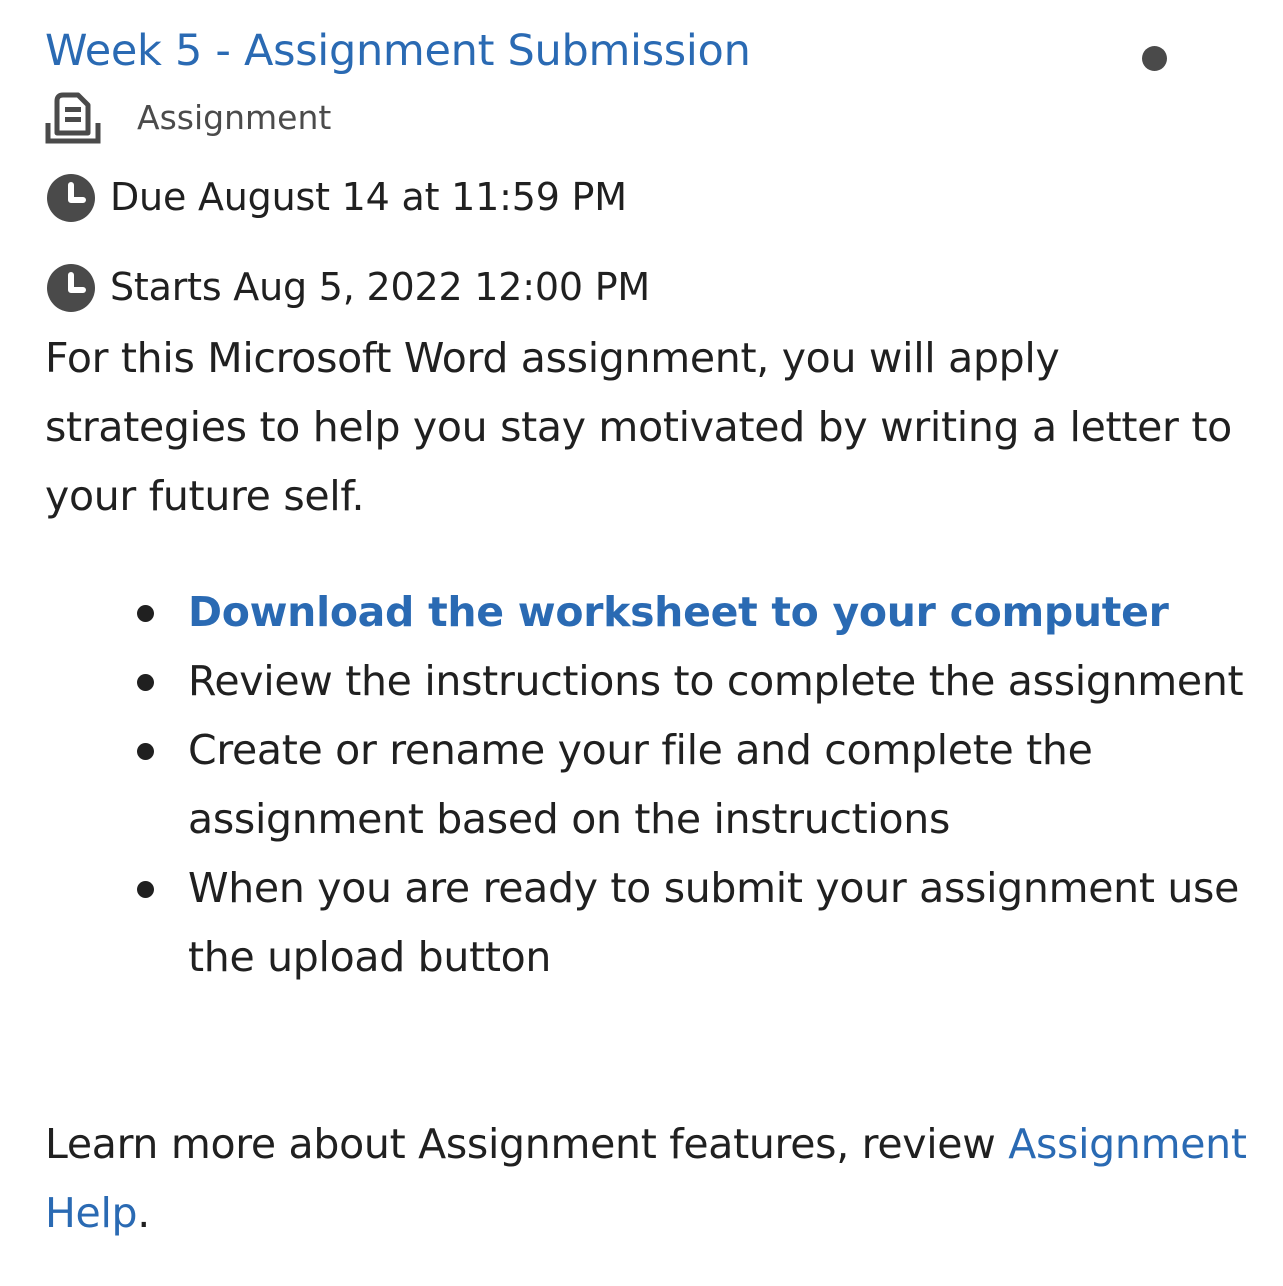  I want to click on help-suffix-text: ., so click(144, 1213).